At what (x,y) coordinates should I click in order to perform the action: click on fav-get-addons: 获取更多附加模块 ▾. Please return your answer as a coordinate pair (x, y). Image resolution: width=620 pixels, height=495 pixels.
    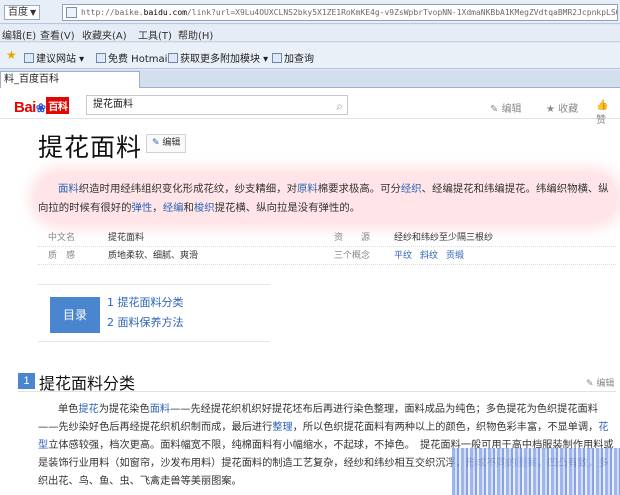
    Looking at the image, I should click on (218, 57).